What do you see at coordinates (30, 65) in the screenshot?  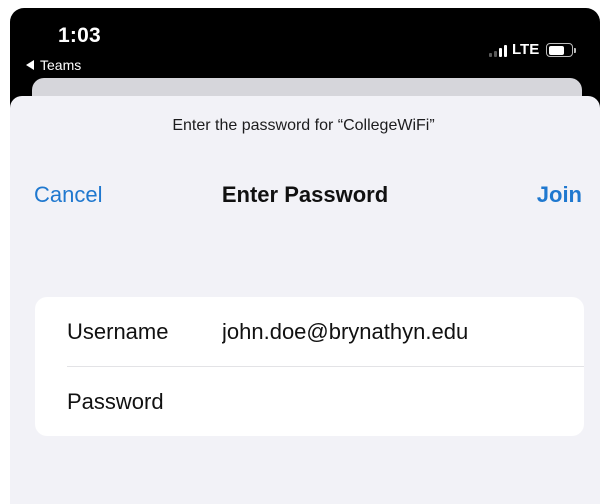 I see `back-caret-icon` at bounding box center [30, 65].